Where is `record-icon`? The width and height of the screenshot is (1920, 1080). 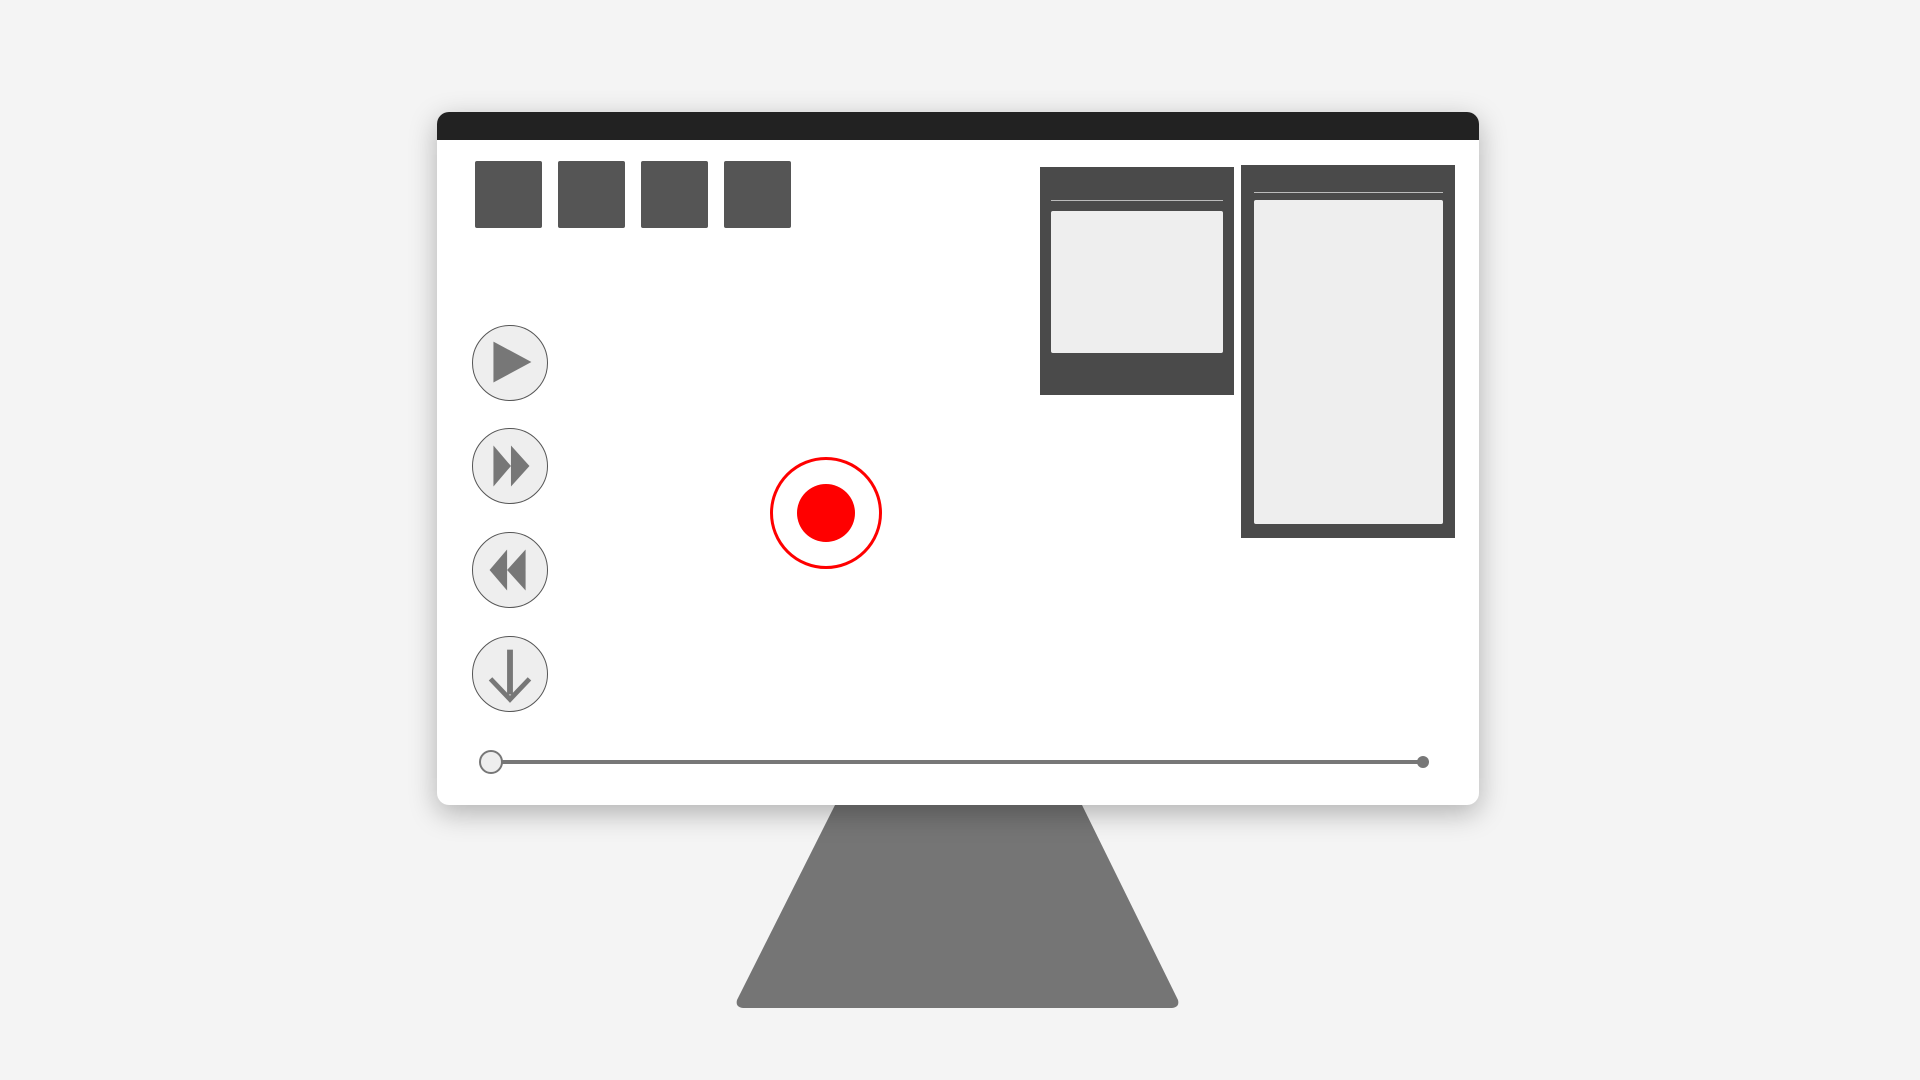 record-icon is located at coordinates (826, 513).